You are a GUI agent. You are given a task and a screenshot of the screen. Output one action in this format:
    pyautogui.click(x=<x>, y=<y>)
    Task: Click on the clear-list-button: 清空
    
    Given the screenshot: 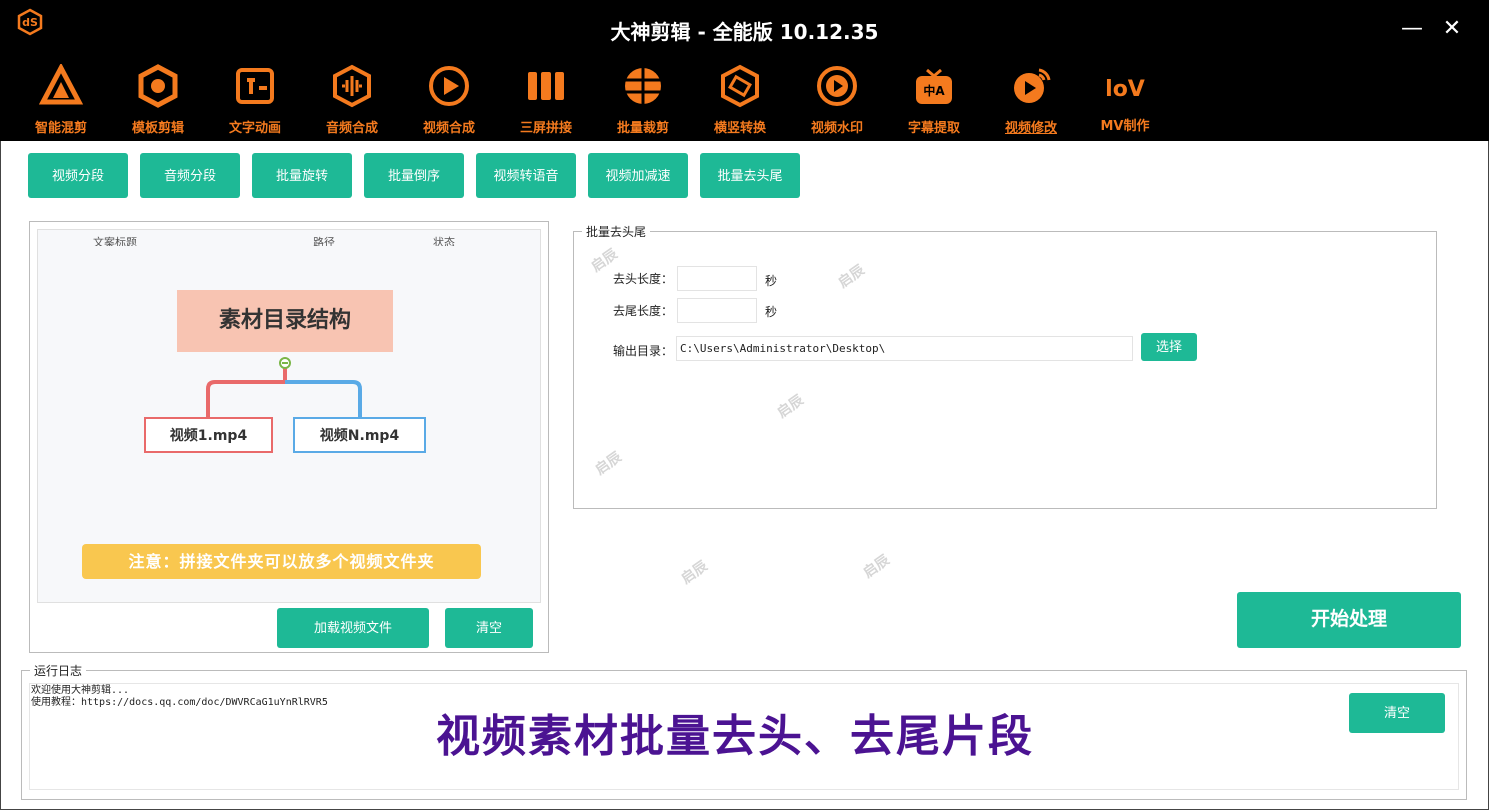 What is the action you would take?
    pyautogui.click(x=489, y=628)
    